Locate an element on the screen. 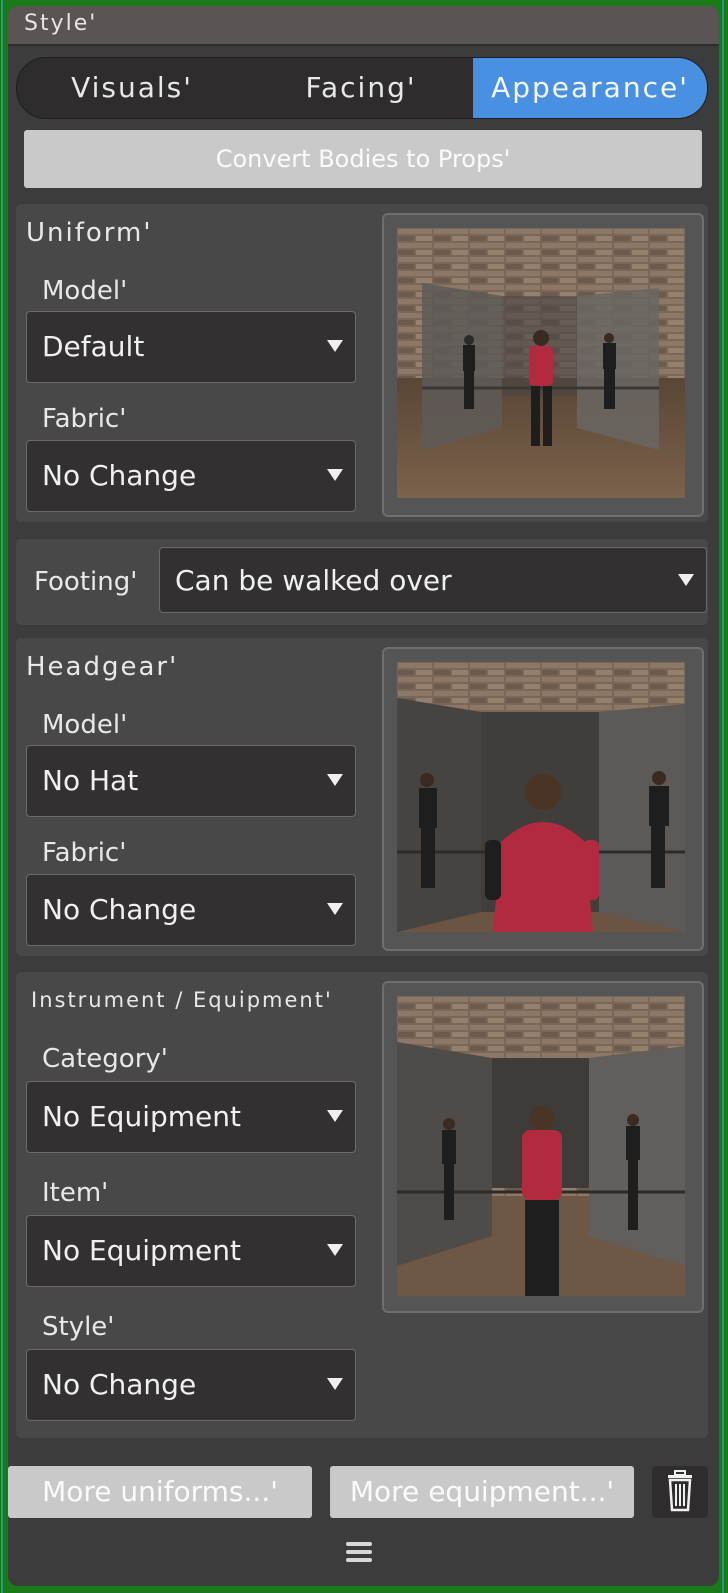 This screenshot has width=728, height=1593. equipment-style-label: Style' is located at coordinates (78, 1327).